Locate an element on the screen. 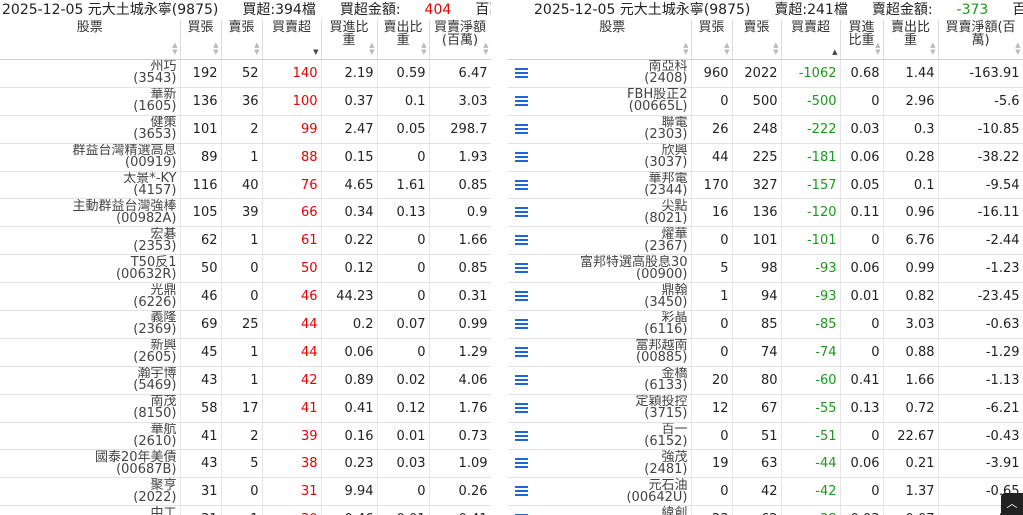  stock-cell: 中工(2515) is located at coordinates (90, 510).